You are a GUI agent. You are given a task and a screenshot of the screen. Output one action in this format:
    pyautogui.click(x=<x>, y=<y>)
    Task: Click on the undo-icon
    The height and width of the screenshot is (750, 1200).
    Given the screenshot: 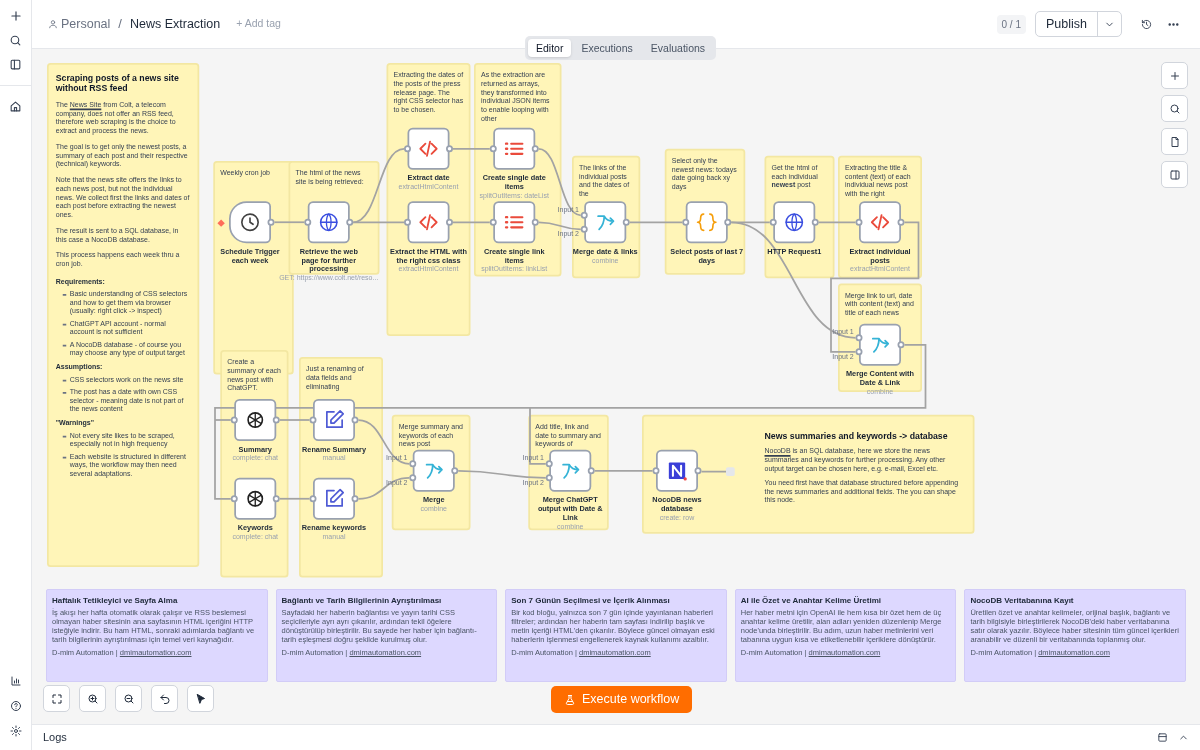 What is the action you would take?
    pyautogui.click(x=164, y=698)
    